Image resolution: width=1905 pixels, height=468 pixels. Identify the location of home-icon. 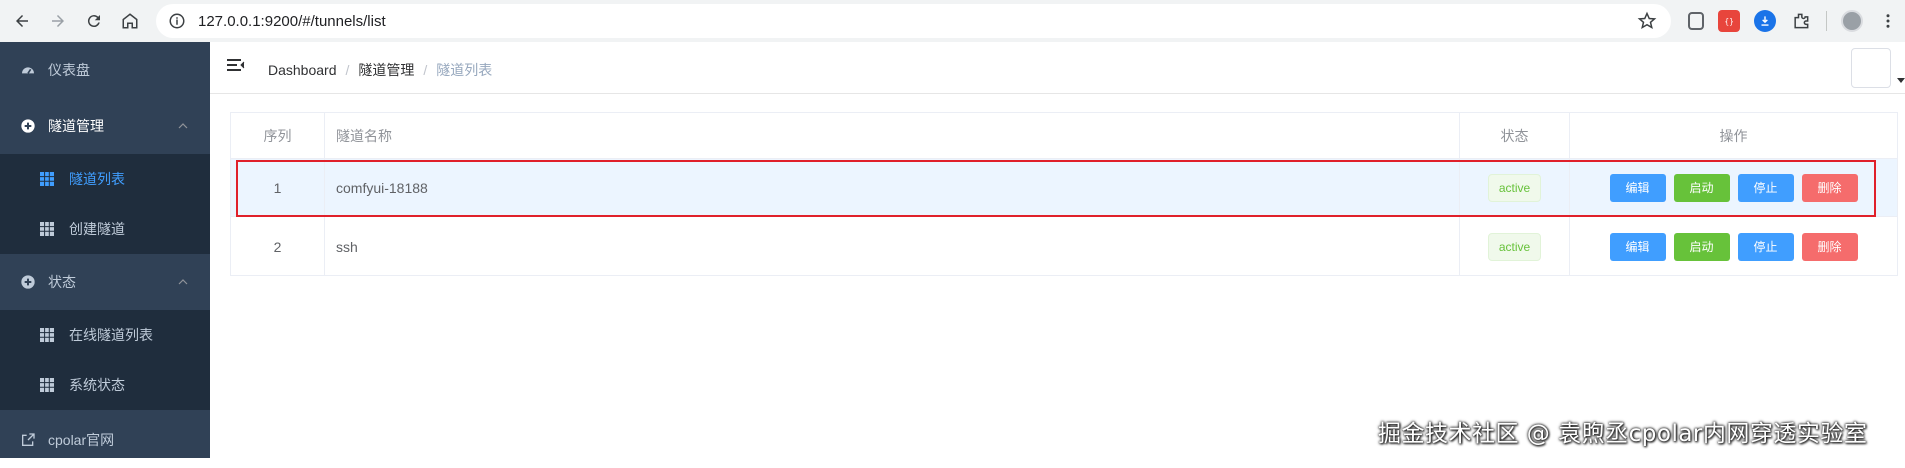
(130, 21).